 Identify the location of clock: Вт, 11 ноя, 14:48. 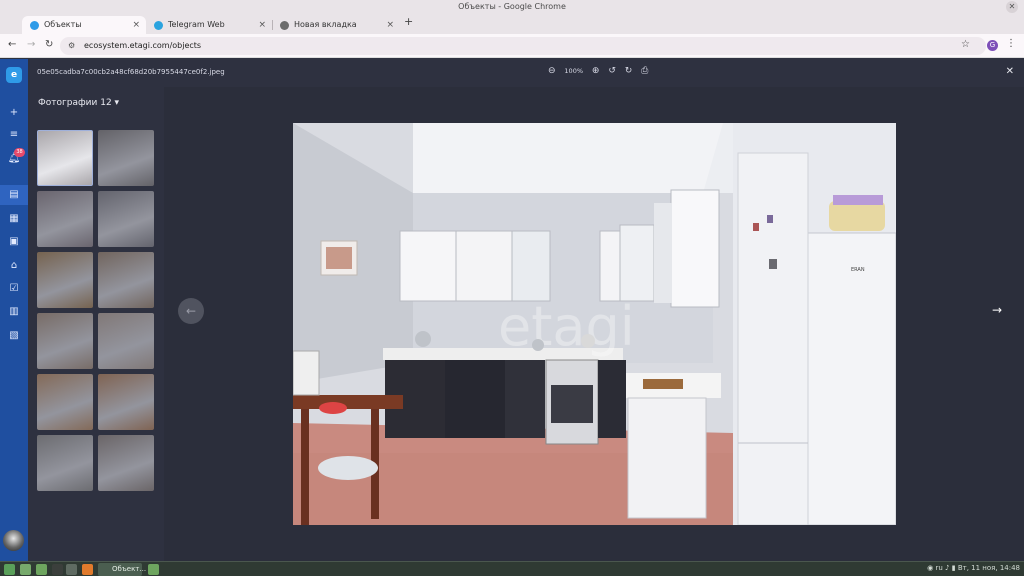
(989, 568).